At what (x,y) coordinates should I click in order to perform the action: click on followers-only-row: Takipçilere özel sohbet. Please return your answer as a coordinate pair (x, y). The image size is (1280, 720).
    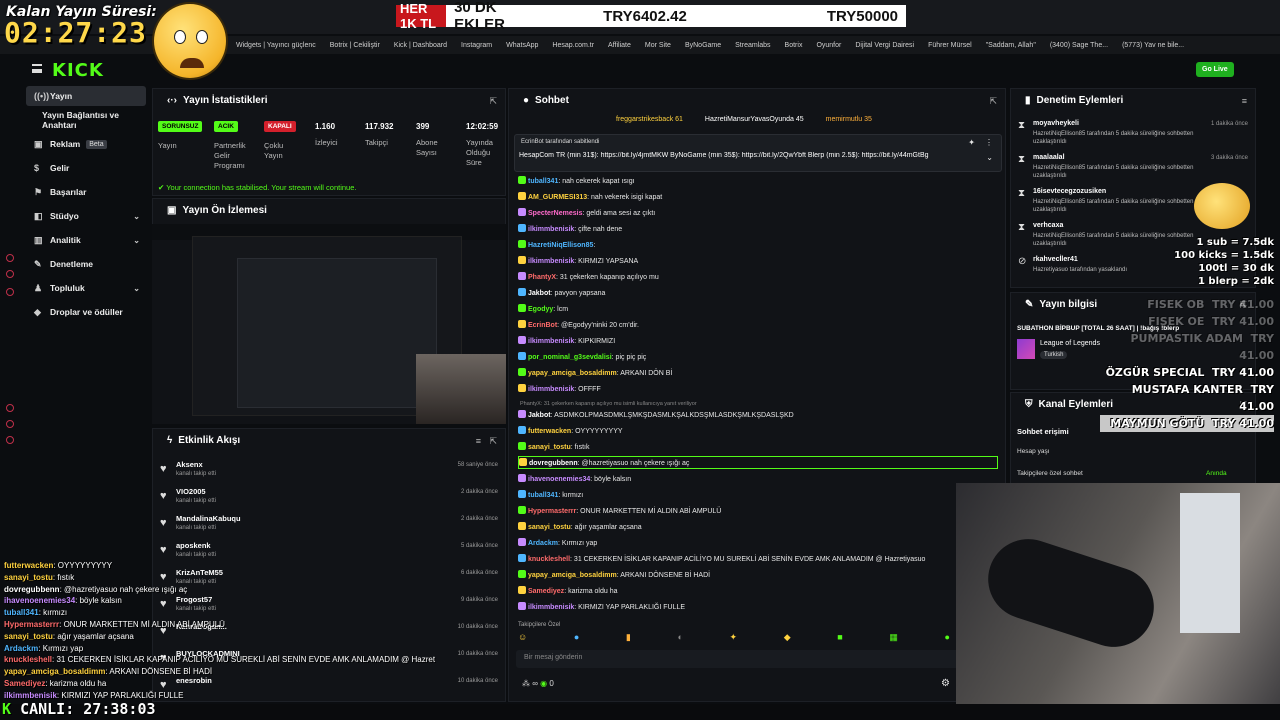
    Looking at the image, I should click on (1050, 473).